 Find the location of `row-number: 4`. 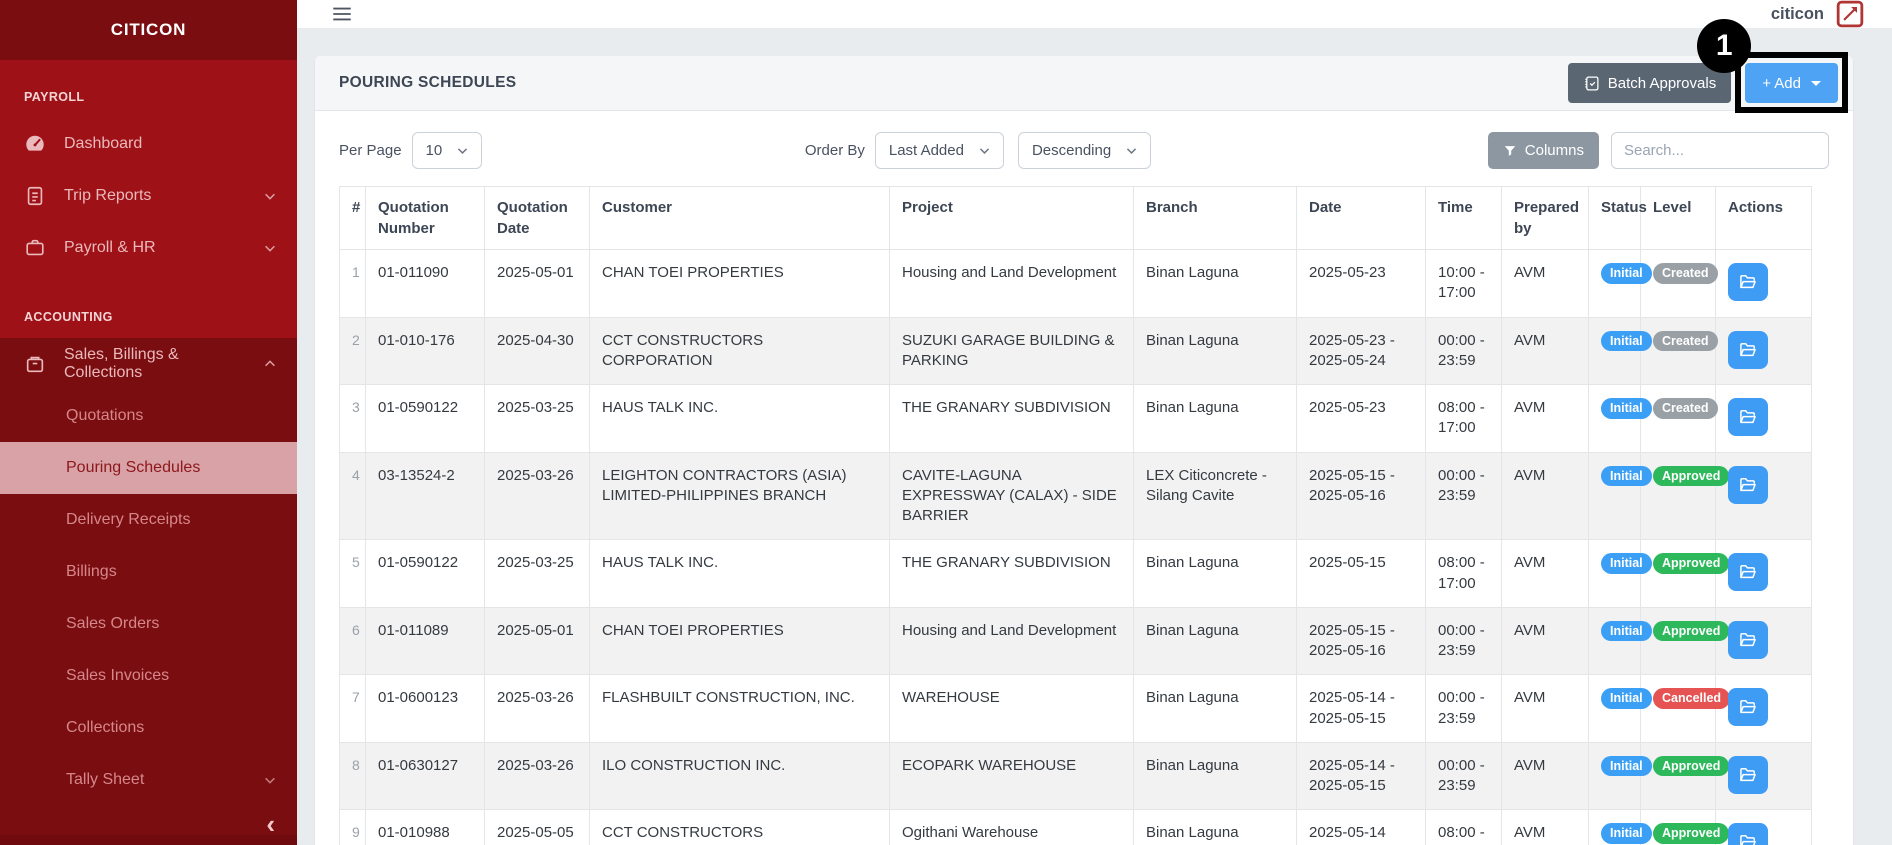

row-number: 4 is located at coordinates (352, 496).